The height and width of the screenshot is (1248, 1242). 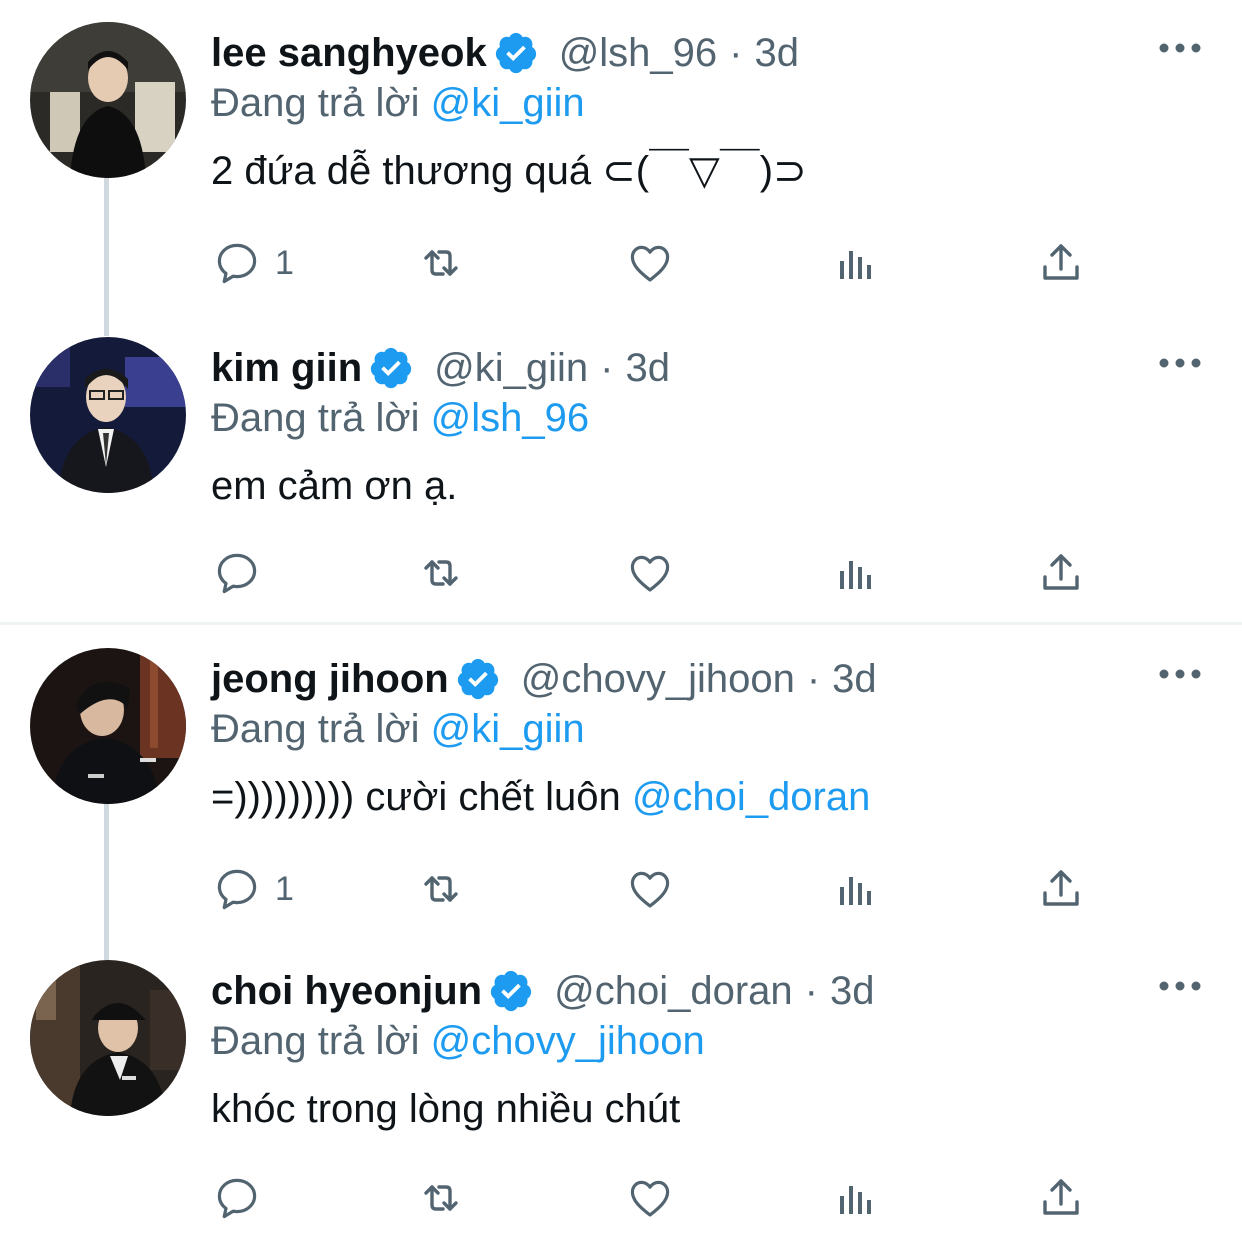 I want to click on display-name: jeong jihoon, so click(x=330, y=679).